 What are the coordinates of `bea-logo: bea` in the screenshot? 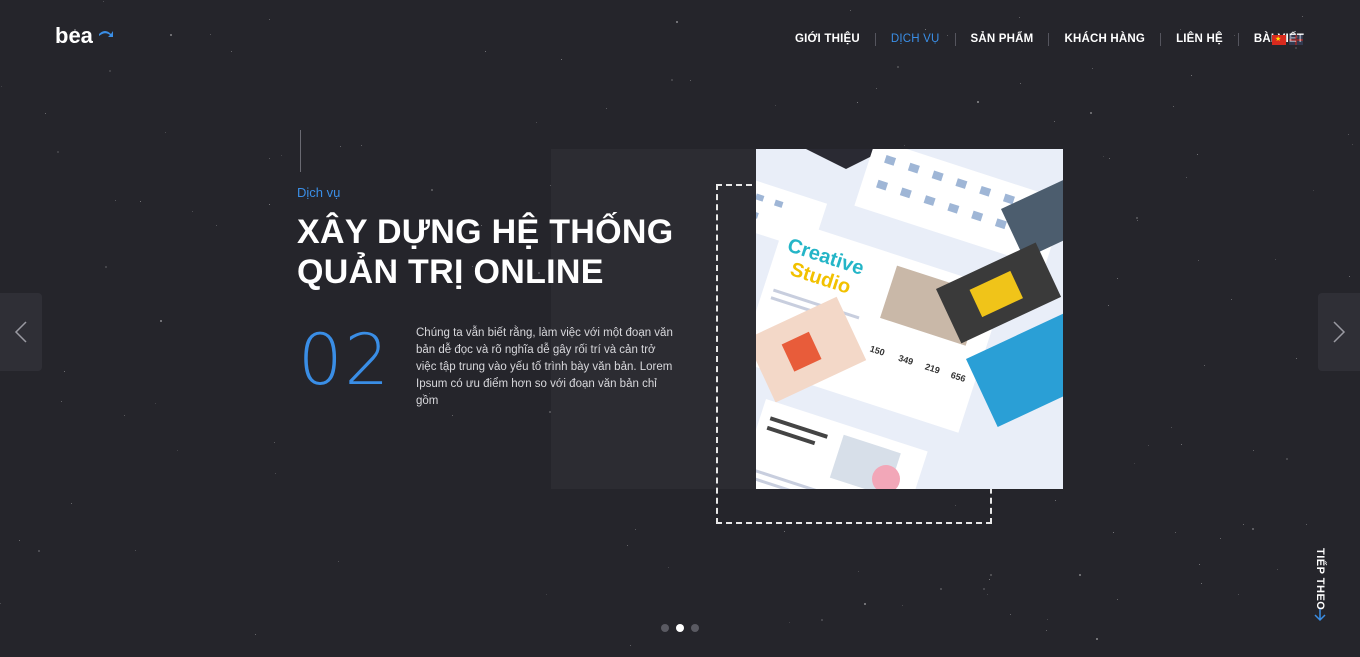 It's located at (85, 36).